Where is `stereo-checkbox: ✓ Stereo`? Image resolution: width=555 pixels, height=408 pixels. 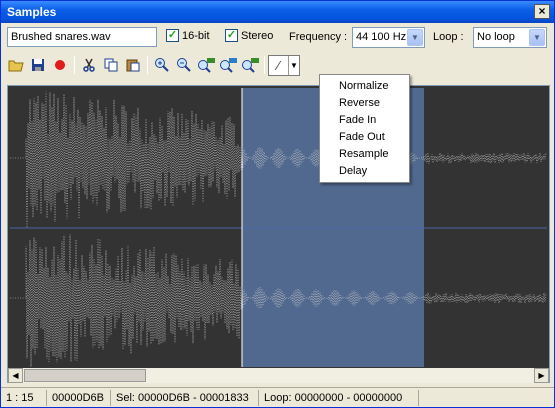
stereo-checkbox: ✓ Stereo is located at coordinates (249, 35).